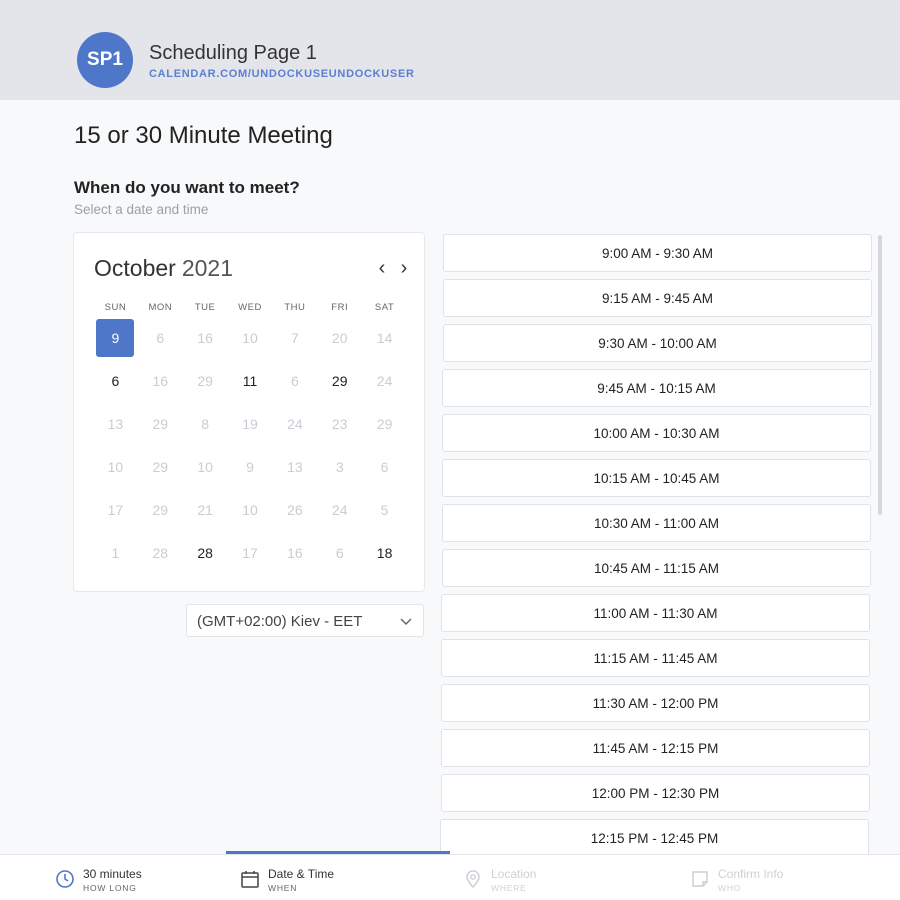 The image size is (900, 900). What do you see at coordinates (655, 703) in the screenshot?
I see `time-slot-button: 11:30 AM - 12:00 PM` at bounding box center [655, 703].